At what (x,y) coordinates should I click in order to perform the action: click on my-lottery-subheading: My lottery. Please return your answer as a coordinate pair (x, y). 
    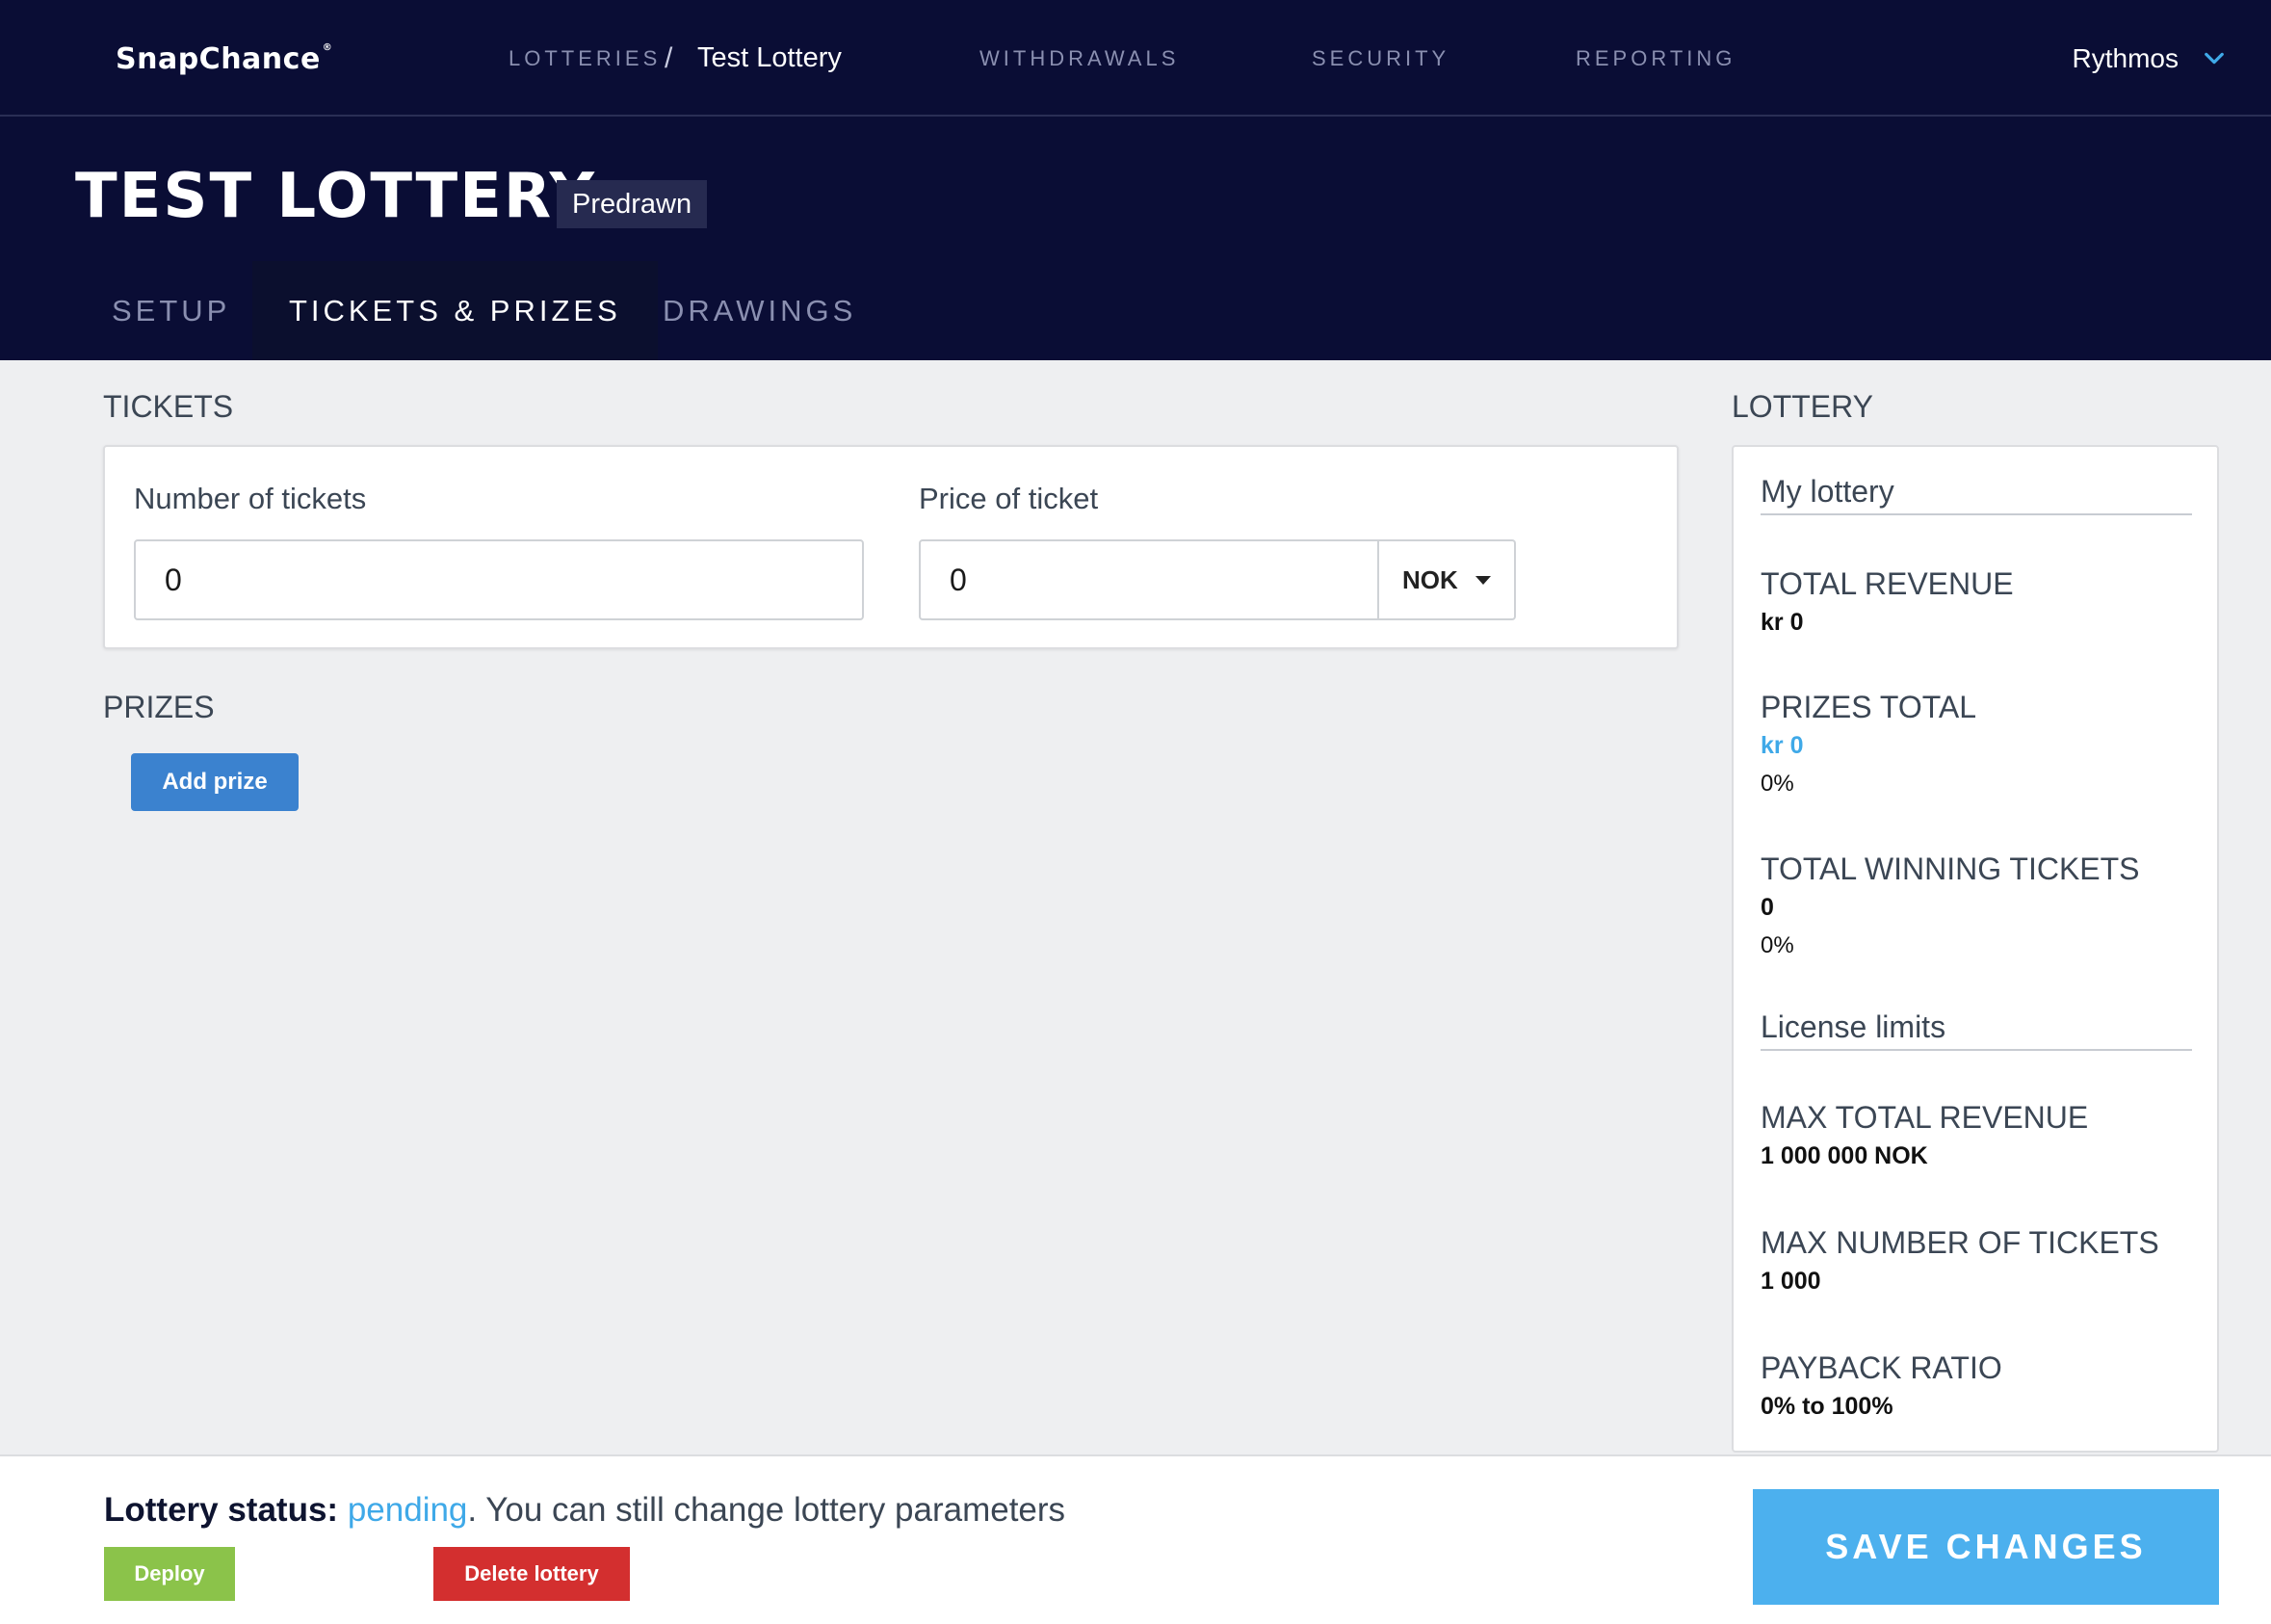
    Looking at the image, I should click on (1976, 494).